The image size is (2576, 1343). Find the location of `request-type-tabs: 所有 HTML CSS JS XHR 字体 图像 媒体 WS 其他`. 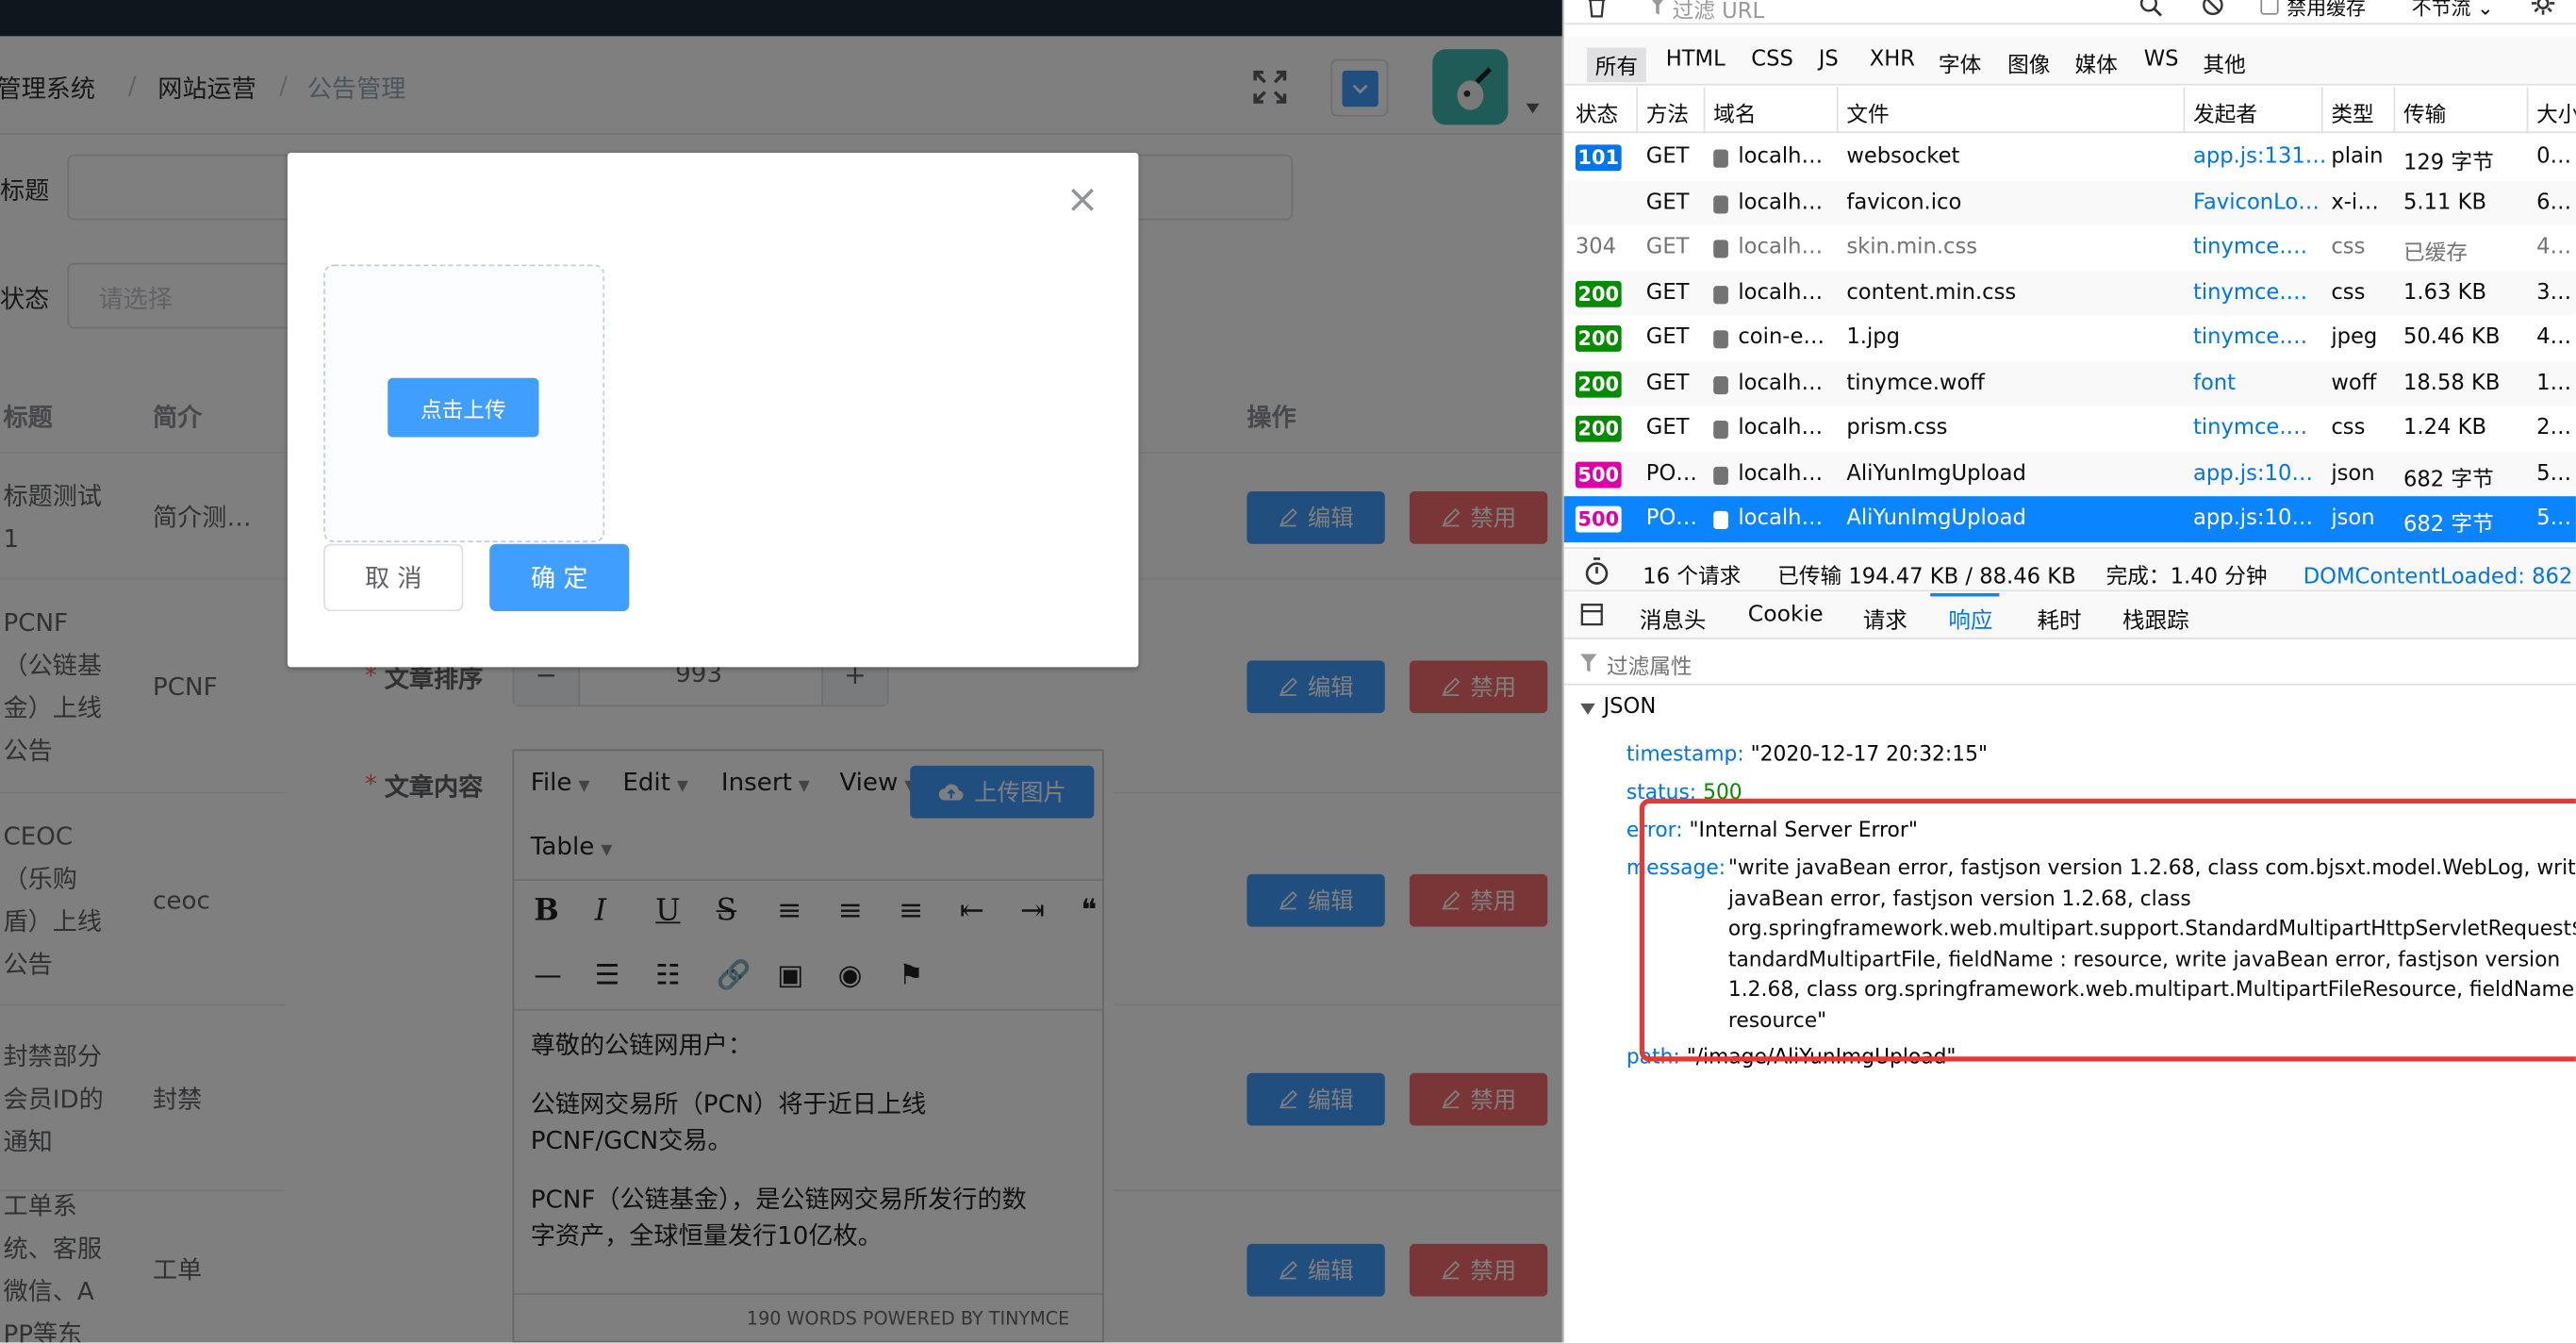

request-type-tabs: 所有 HTML CSS JS XHR 字体 图像 媒体 WS 其他 is located at coordinates (2069, 61).